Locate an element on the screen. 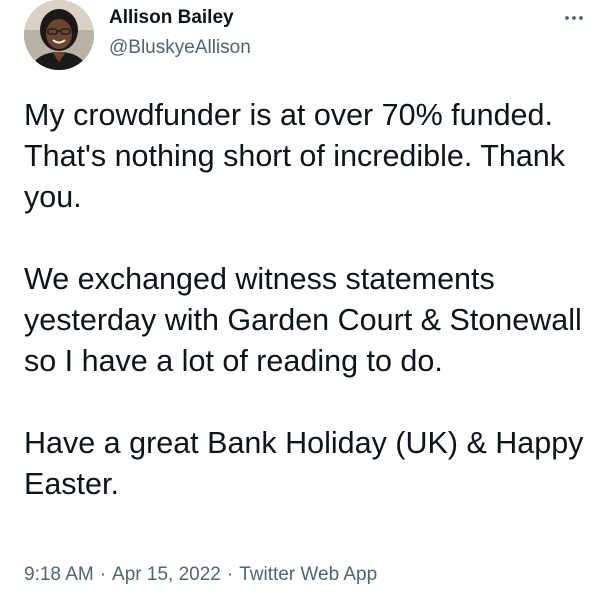  tweet-date: Apr 15, 2022 is located at coordinates (166, 575).